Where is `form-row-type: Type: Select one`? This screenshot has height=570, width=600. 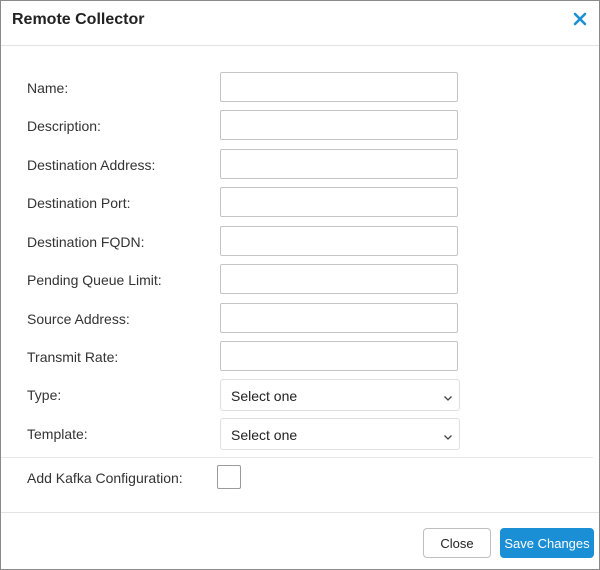 form-row-type: Type: Select one is located at coordinates (300, 395).